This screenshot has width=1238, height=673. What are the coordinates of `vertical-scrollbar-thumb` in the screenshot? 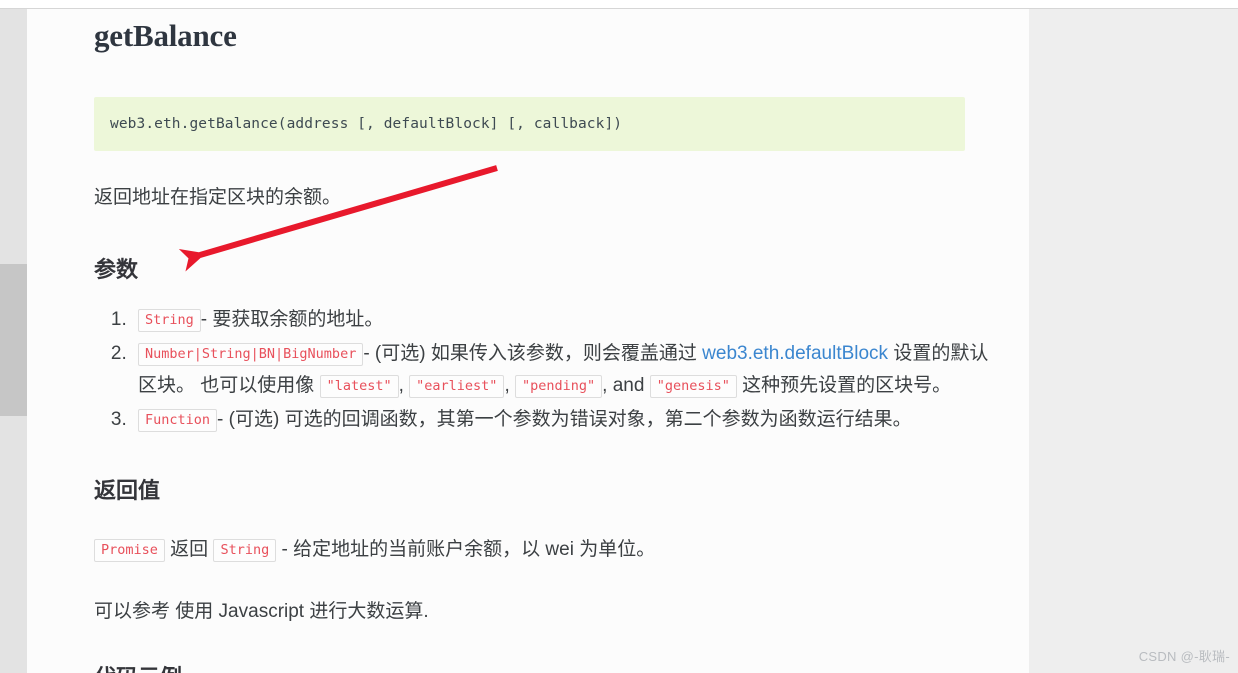 It's located at (13, 340).